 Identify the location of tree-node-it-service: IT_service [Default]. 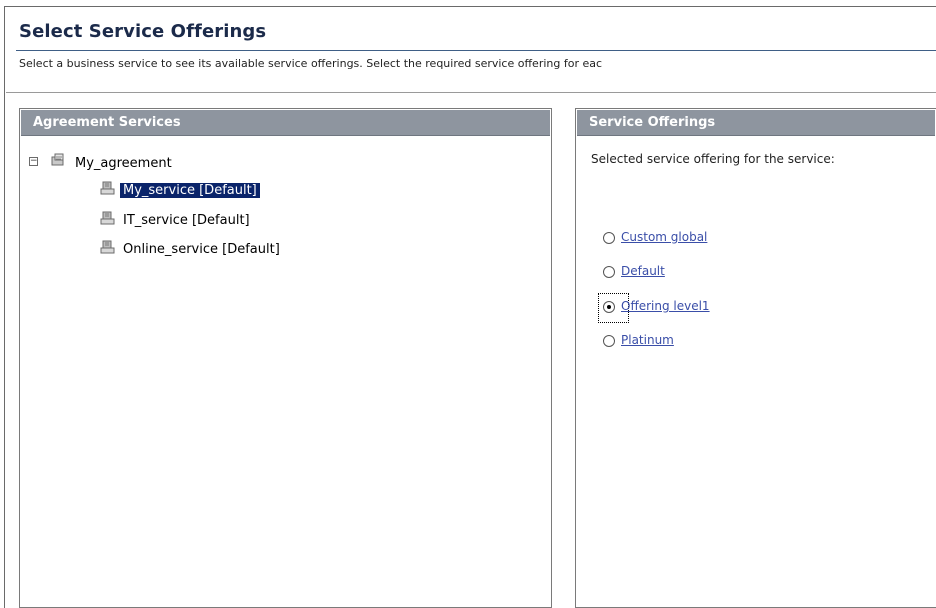
(186, 221).